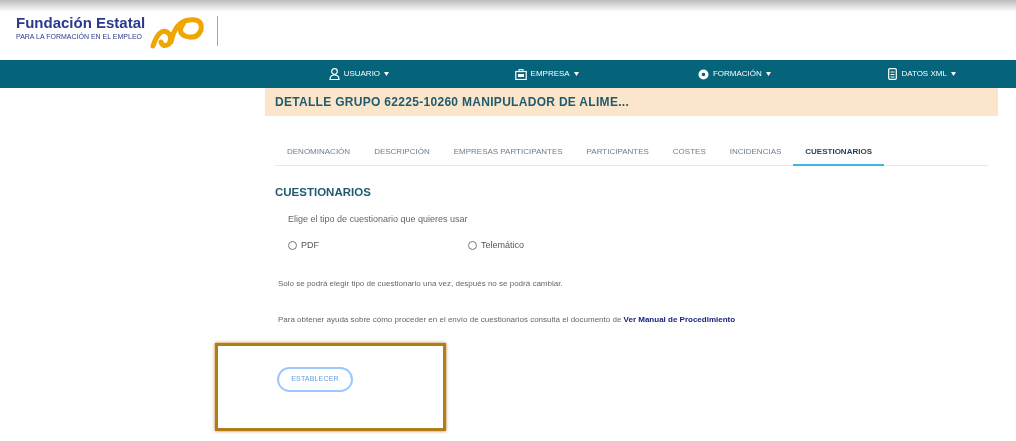 This screenshot has height=441, width=1016. What do you see at coordinates (689, 153) in the screenshot?
I see `tab: COSTES` at bounding box center [689, 153].